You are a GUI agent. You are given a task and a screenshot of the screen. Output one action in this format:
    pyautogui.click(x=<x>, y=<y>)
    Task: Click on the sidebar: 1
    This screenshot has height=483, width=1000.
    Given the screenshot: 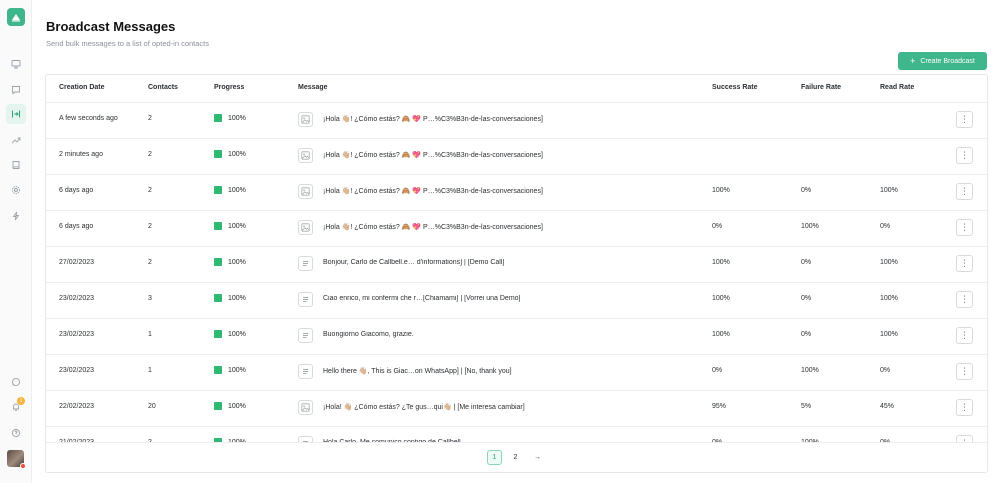 What is the action you would take?
    pyautogui.click(x=16, y=241)
    